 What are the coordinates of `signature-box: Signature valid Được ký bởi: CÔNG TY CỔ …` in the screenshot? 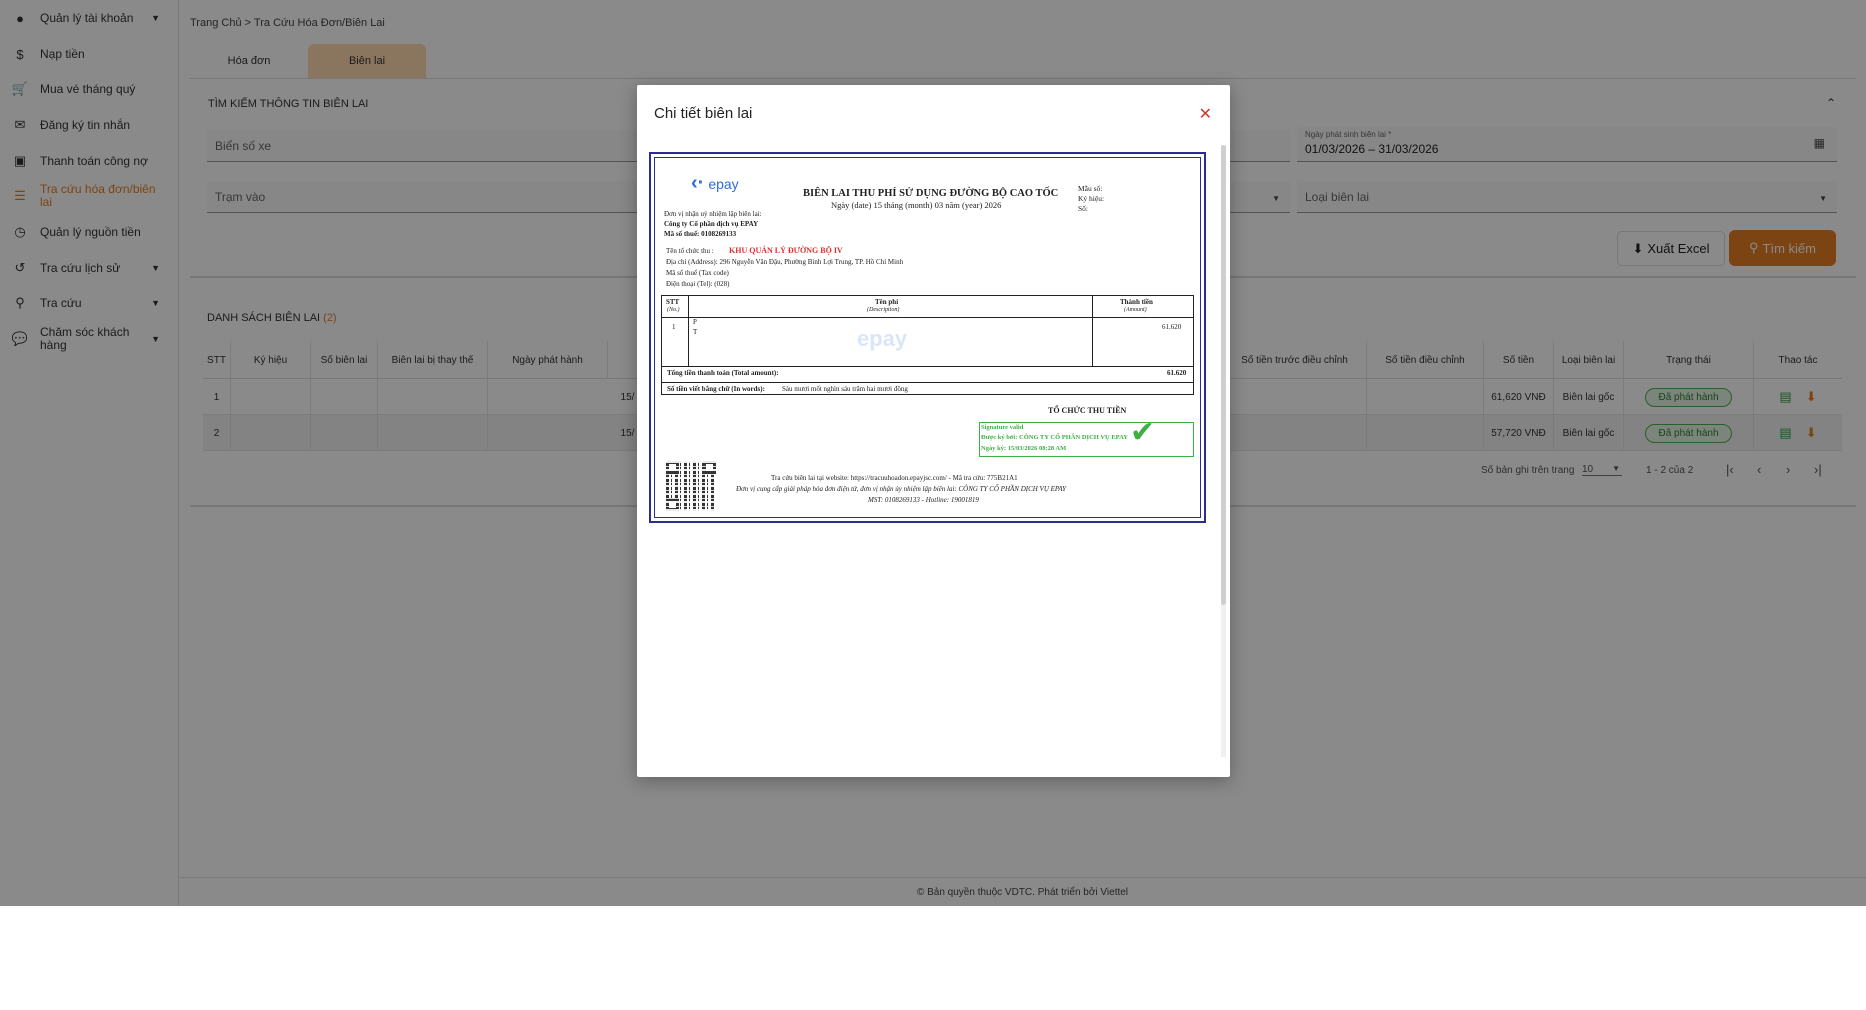 It's located at (1086, 436).